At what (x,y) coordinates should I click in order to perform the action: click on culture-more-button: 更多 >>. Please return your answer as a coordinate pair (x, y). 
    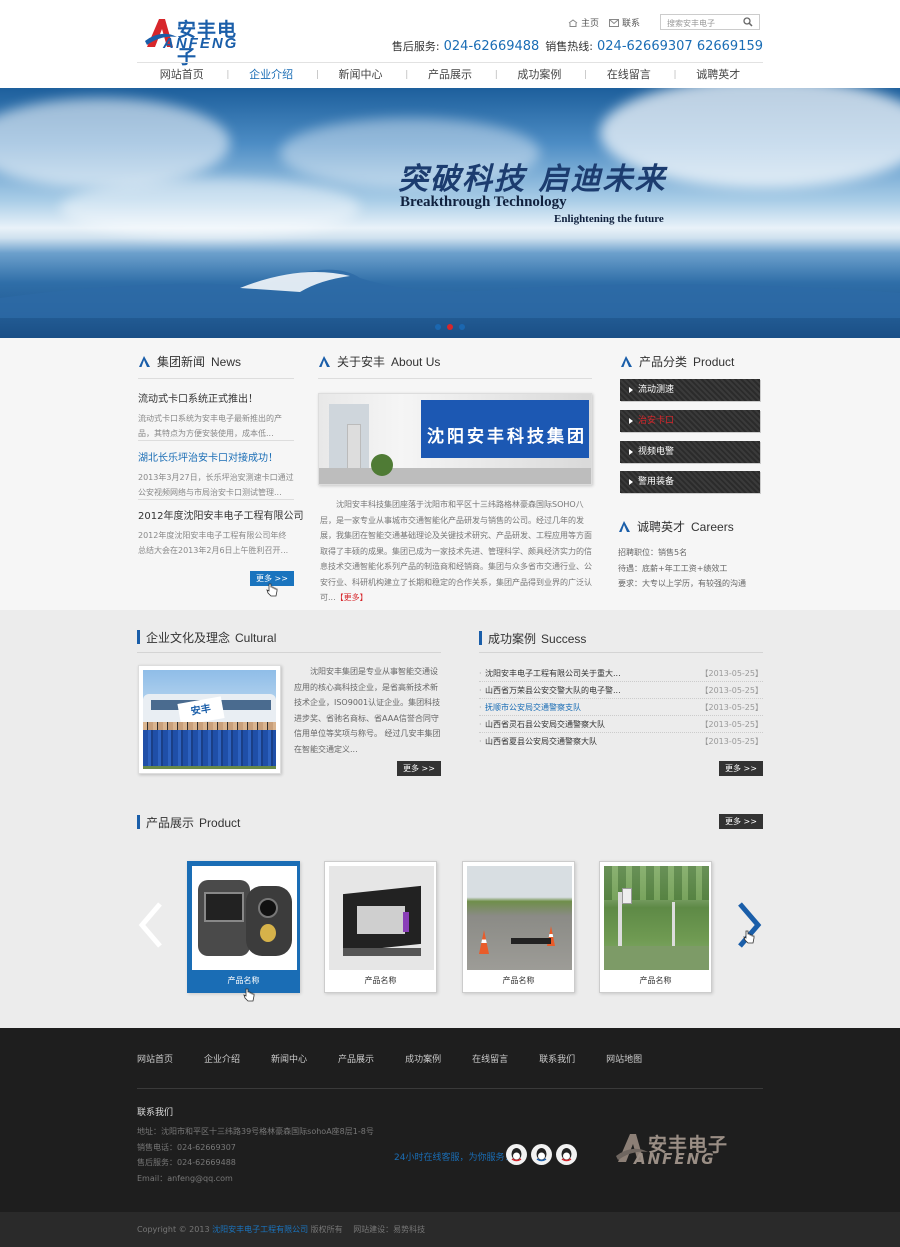
    Looking at the image, I should click on (419, 768).